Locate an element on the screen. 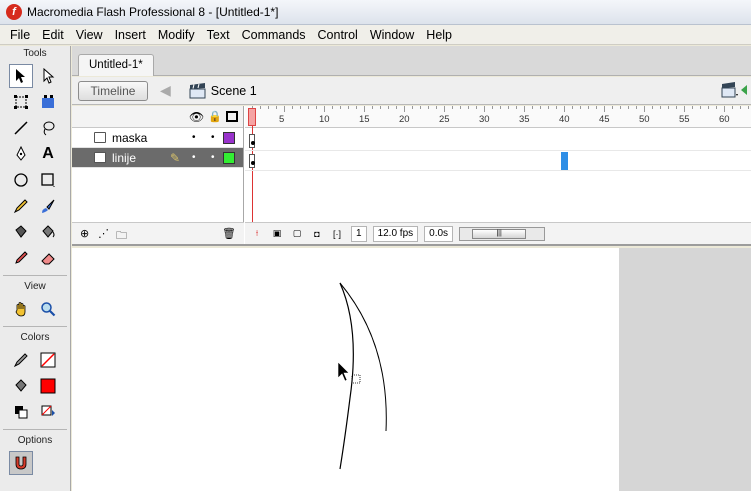 The width and height of the screenshot is (751, 491). scrollbar-thumb: ||| is located at coordinates (499, 233).